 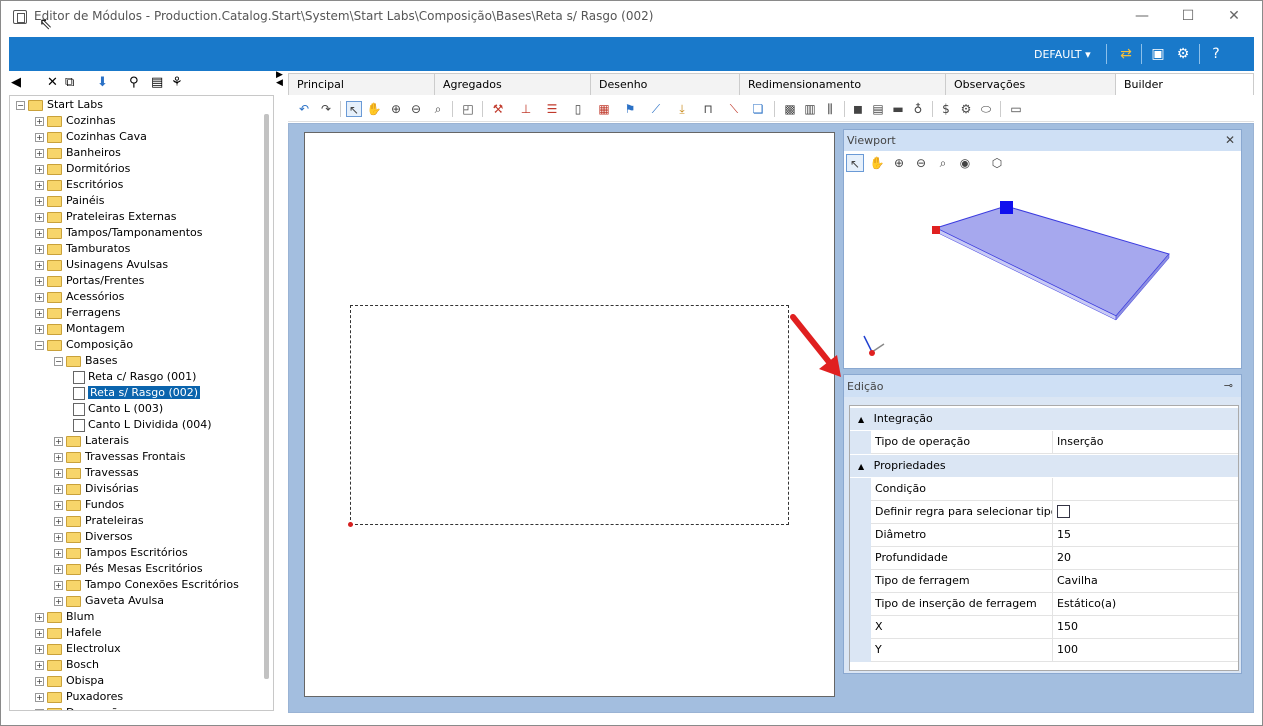 What do you see at coordinates (361, 84) in the screenshot?
I see `tab-principal: Principal` at bounding box center [361, 84].